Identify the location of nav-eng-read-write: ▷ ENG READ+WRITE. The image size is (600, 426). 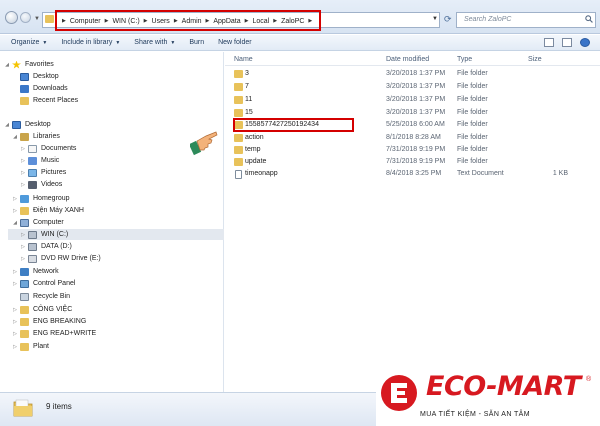
(54, 333).